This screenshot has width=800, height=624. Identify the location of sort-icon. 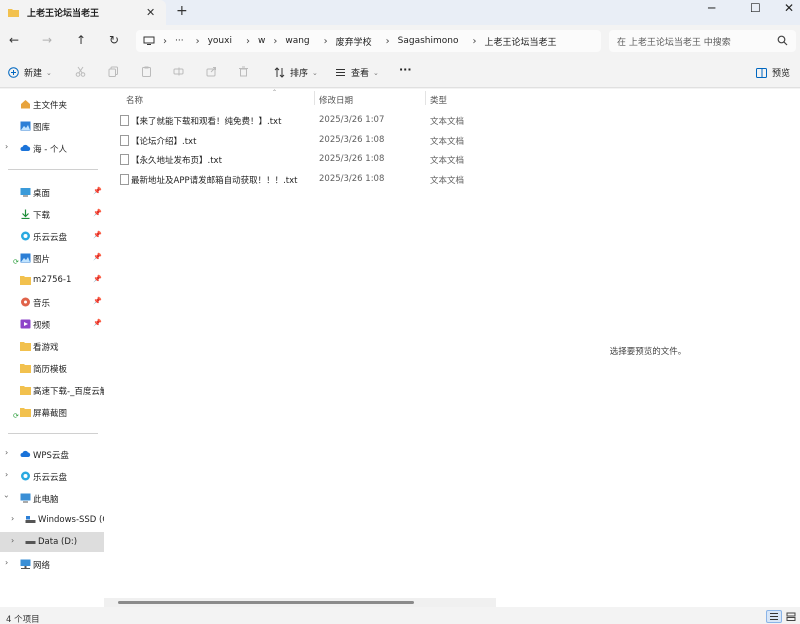
(279, 72).